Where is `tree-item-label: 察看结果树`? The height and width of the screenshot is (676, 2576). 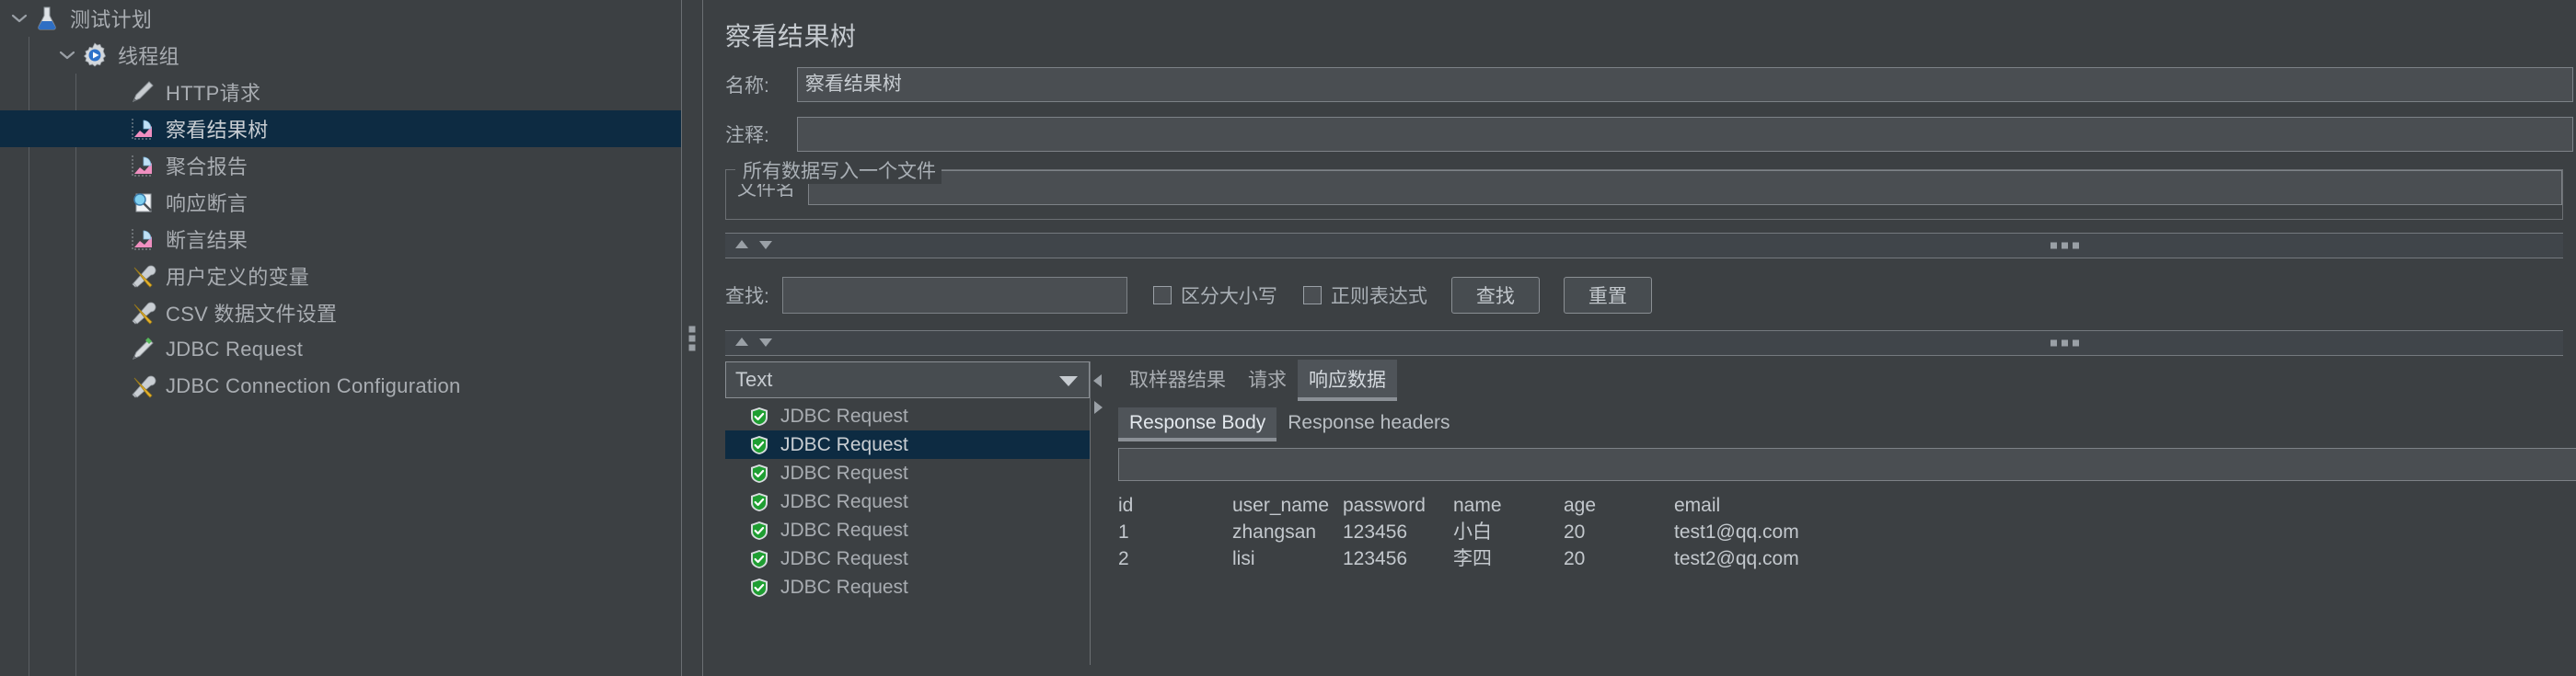
tree-item-label: 察看结果树 is located at coordinates (217, 130).